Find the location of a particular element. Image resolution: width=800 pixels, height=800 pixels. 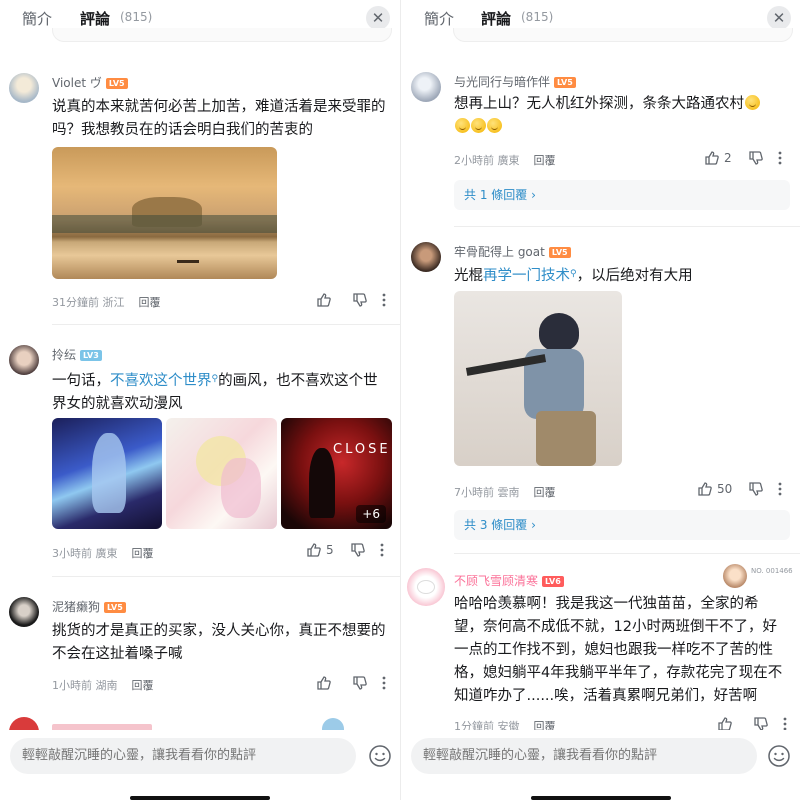

comment-meta: 1小時前 湖南 回覆 is located at coordinates (103, 685).